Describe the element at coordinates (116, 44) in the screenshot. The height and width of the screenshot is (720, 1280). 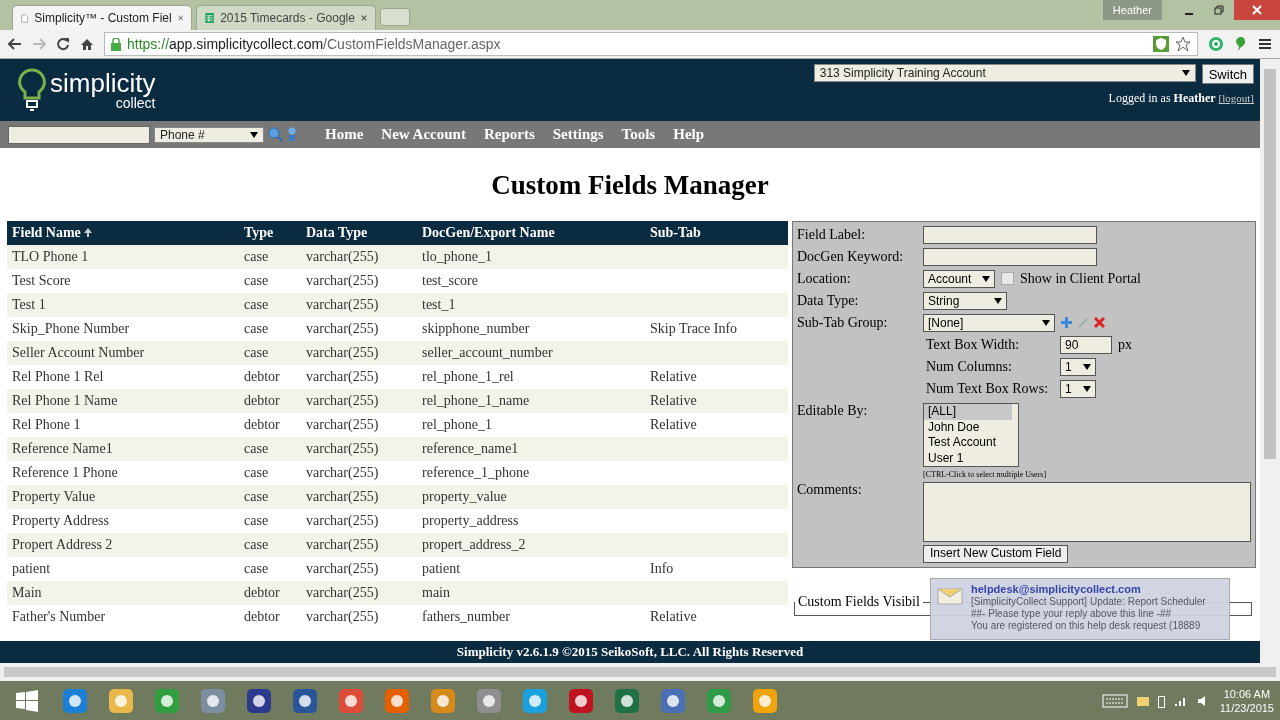
I see `lock-icon` at that location.